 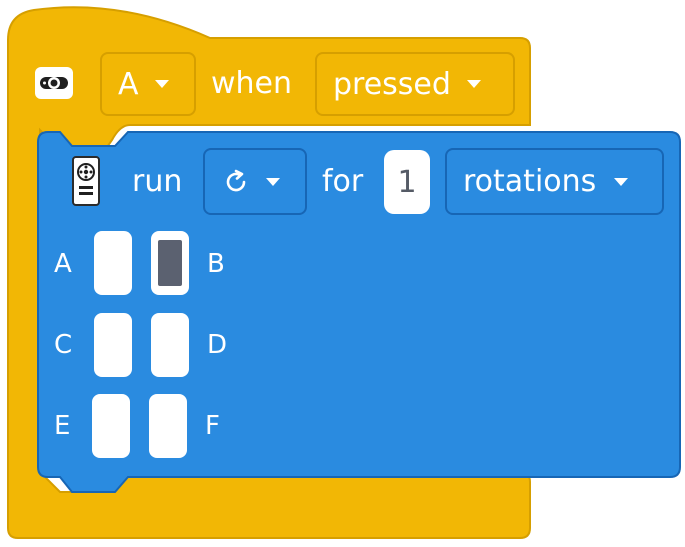 I want to click on port-e-toggle, so click(x=111, y=426).